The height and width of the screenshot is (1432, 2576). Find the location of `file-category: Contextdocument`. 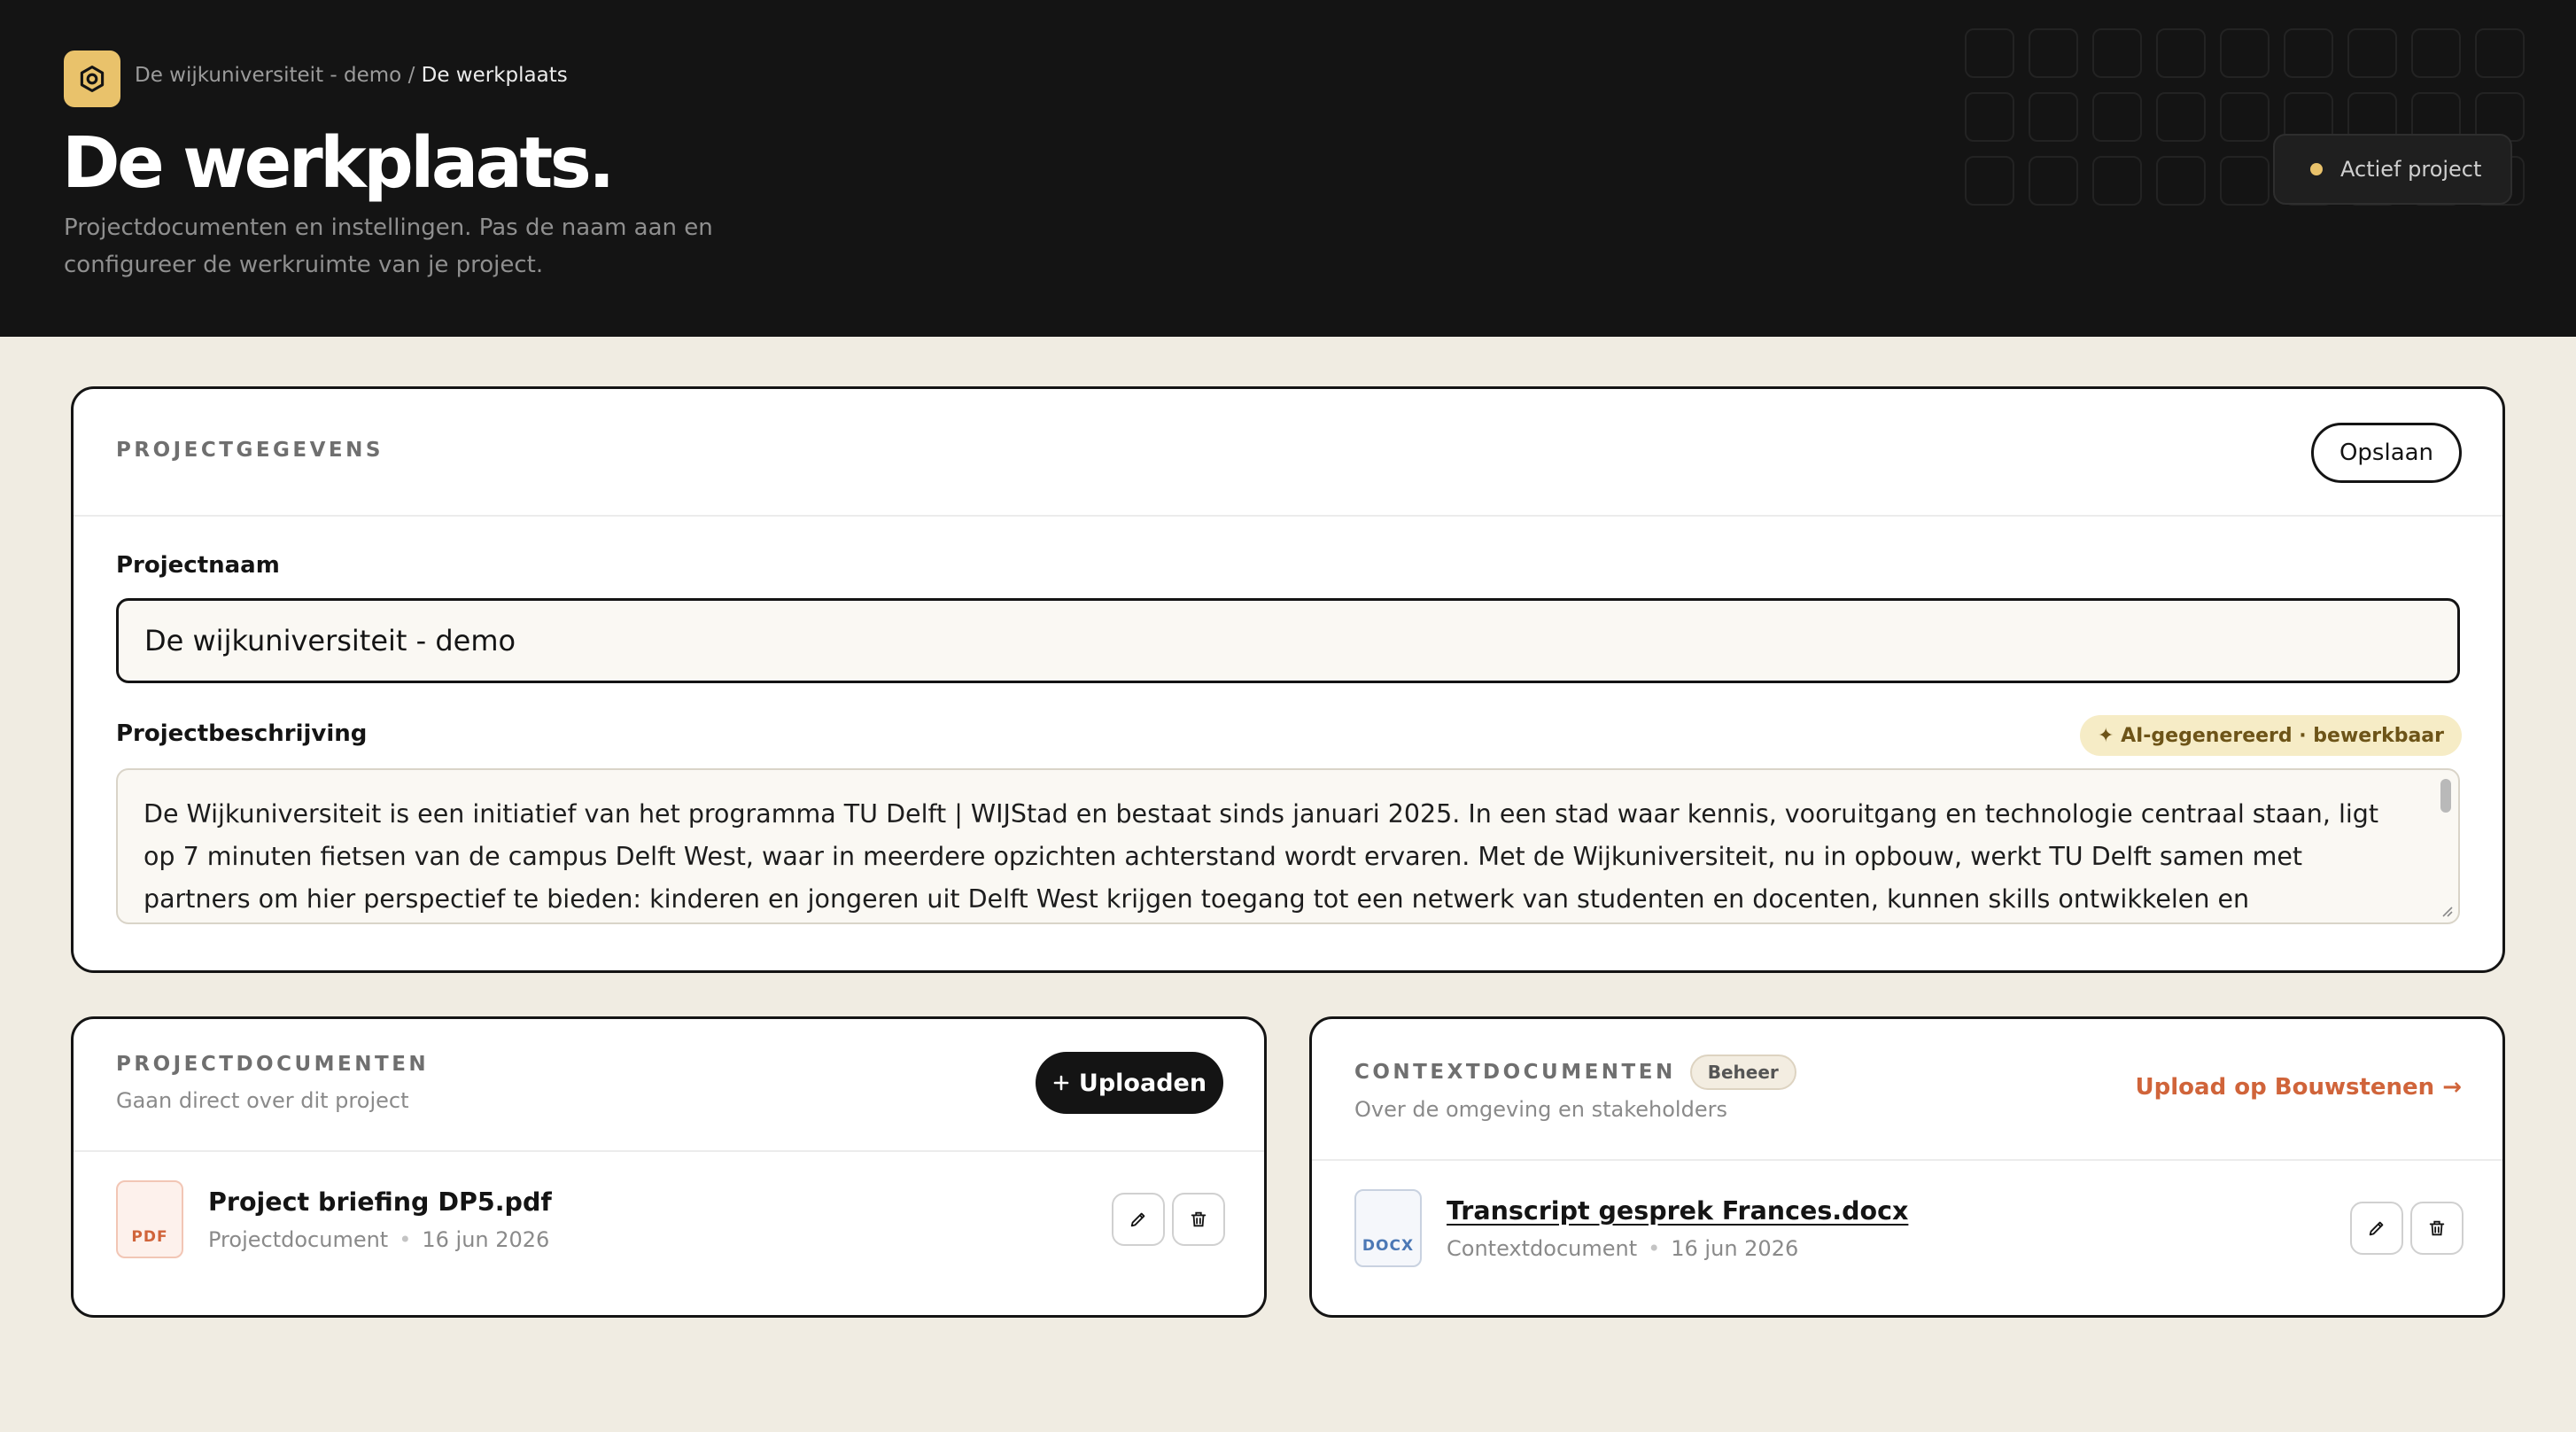

file-category: Contextdocument is located at coordinates (1542, 1248).